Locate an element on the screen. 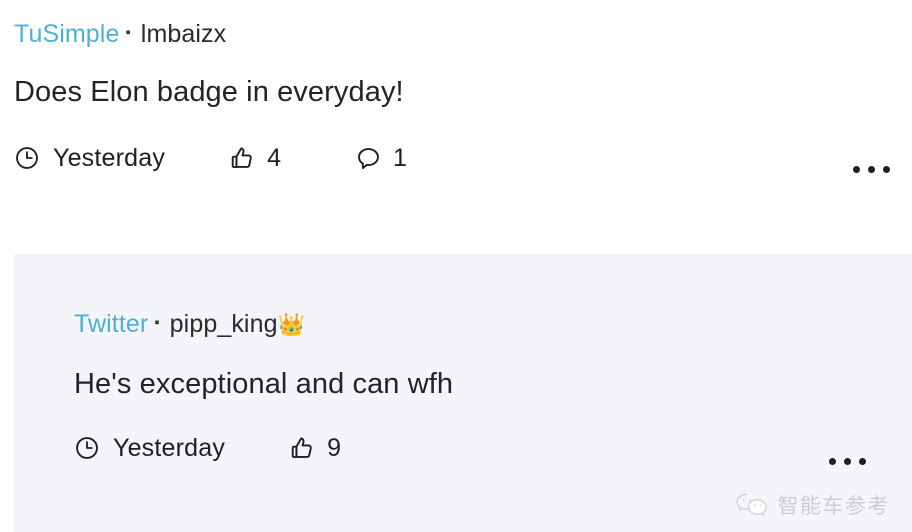 The height and width of the screenshot is (532, 912). reply-username: pipp_king is located at coordinates (224, 324).